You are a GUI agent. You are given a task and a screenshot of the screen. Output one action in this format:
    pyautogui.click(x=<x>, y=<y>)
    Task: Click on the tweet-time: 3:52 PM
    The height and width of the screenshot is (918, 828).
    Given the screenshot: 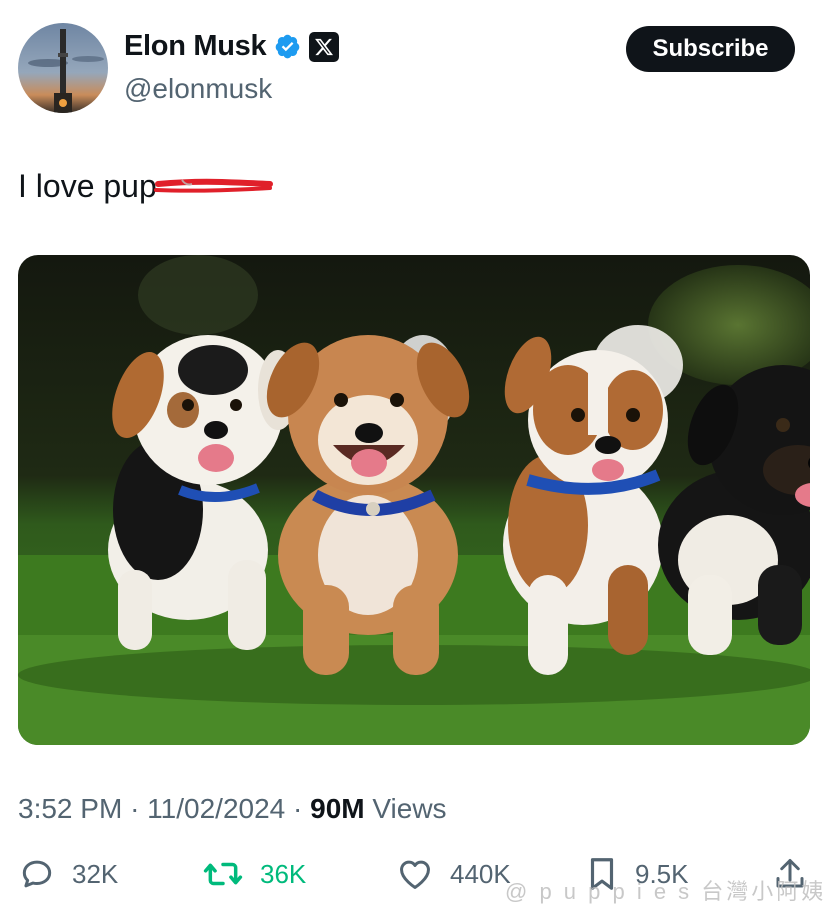 What is the action you would take?
    pyautogui.click(x=70, y=808)
    